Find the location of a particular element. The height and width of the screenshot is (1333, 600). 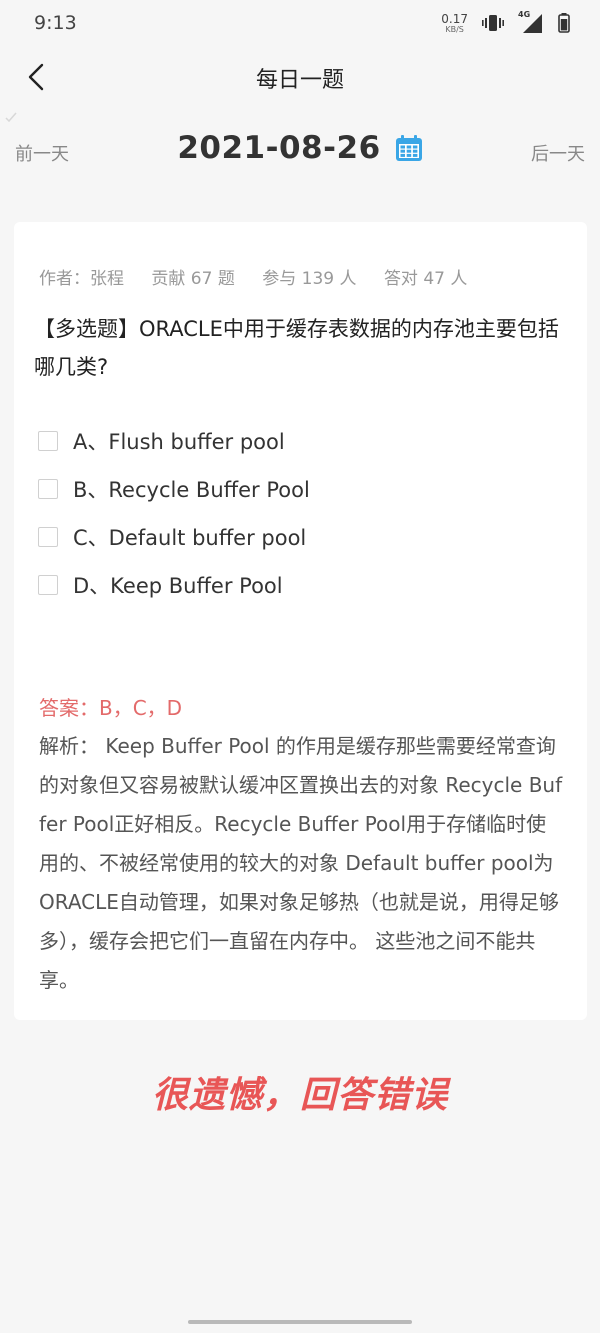

nav-bar: 每日一题 is located at coordinates (300, 77).